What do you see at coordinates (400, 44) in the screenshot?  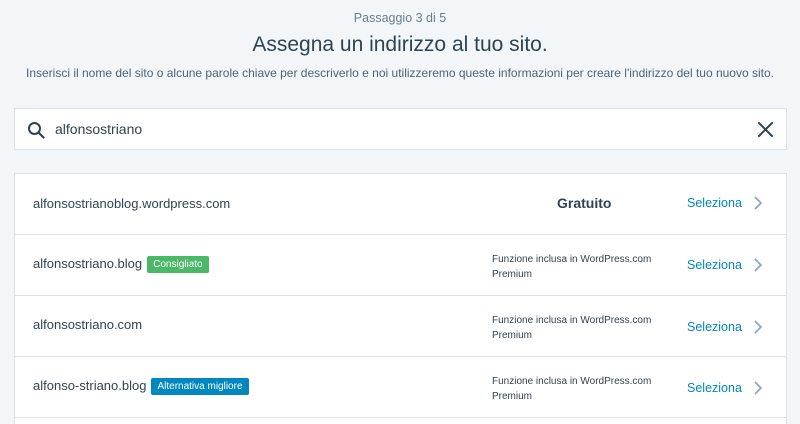 I see `page-title: Assegna un indirizzo al tuo sito.` at bounding box center [400, 44].